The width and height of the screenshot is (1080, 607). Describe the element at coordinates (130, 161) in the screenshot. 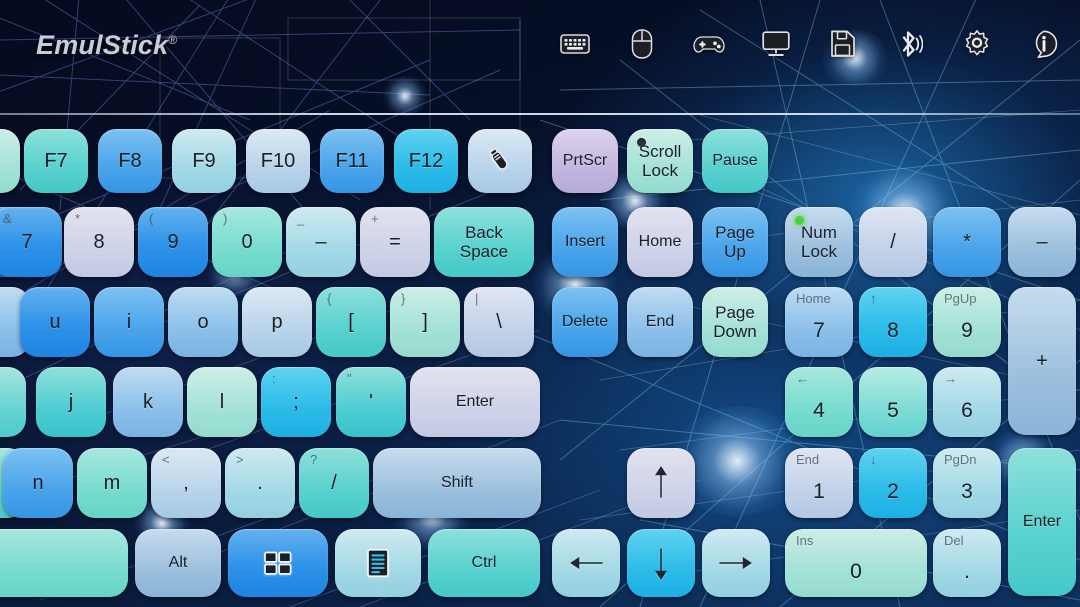

I see `key-f8: F8` at that location.